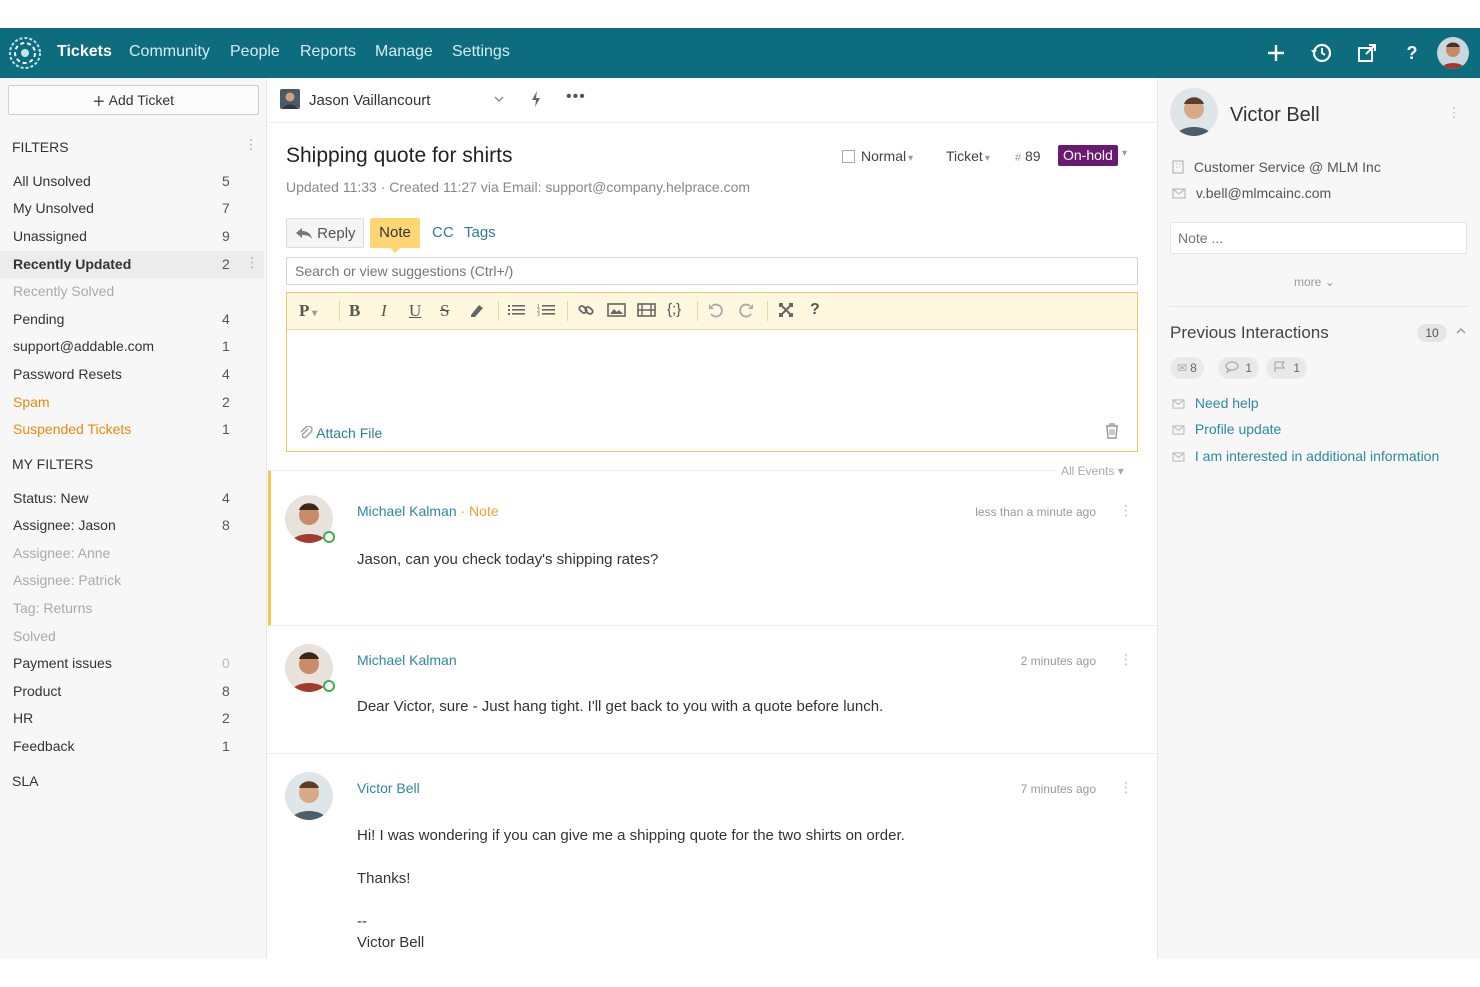 Image resolution: width=1480 pixels, height=987 pixels. Describe the element at coordinates (547, 312) in the screenshot. I see `numbered-list-icon: 123` at that location.